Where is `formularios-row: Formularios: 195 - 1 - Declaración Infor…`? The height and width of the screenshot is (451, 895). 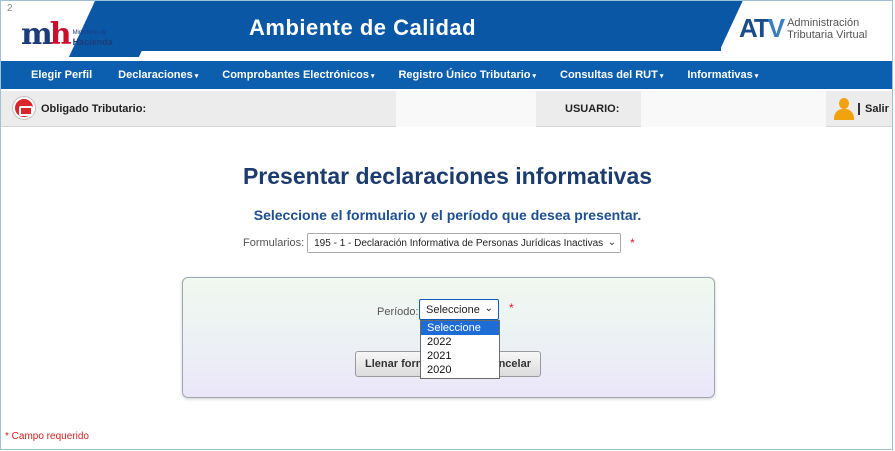
formularios-row: Formularios: 195 - 1 - Declaración Infor… is located at coordinates (439, 243).